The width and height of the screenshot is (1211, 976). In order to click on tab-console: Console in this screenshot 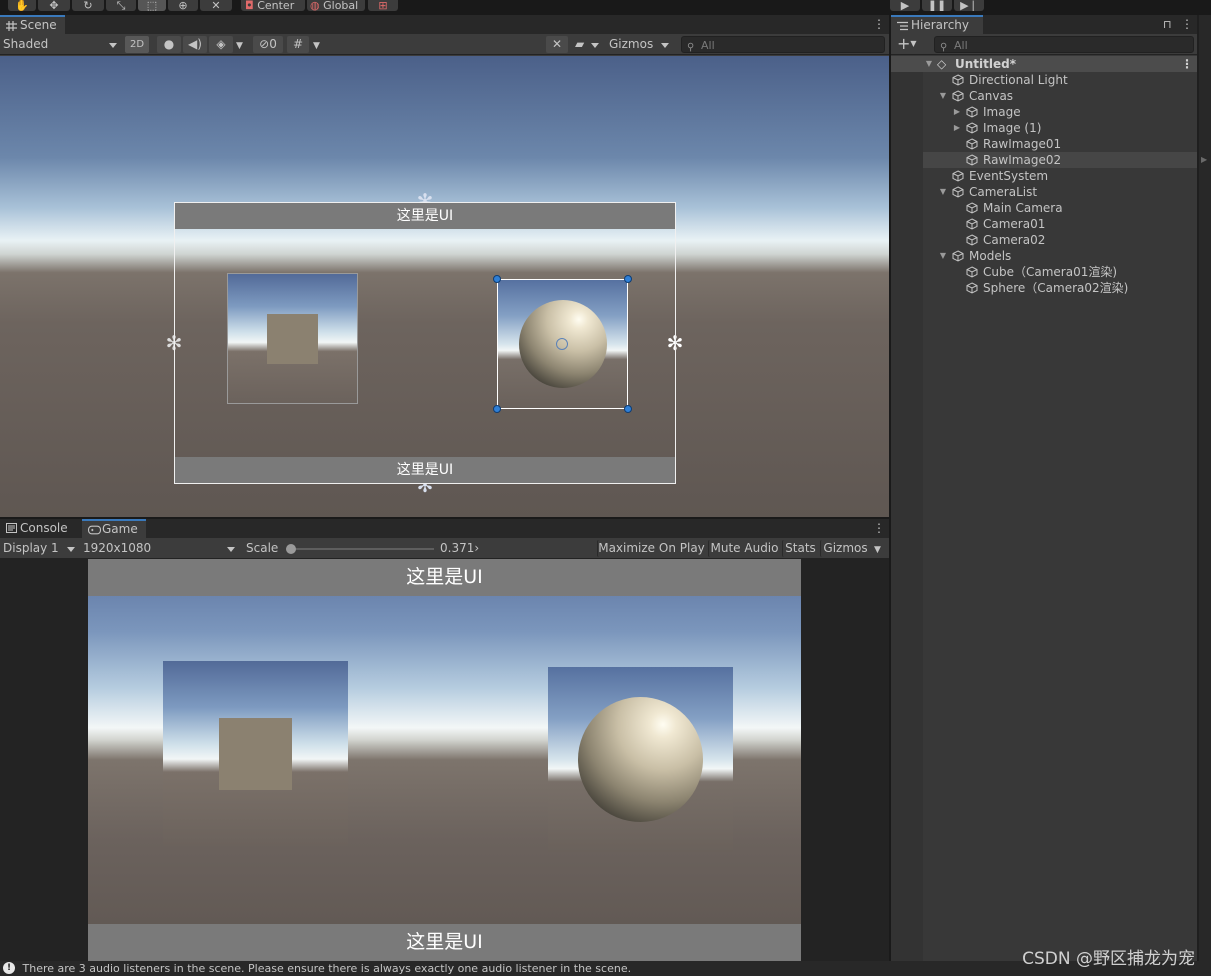, I will do `click(38, 528)`.